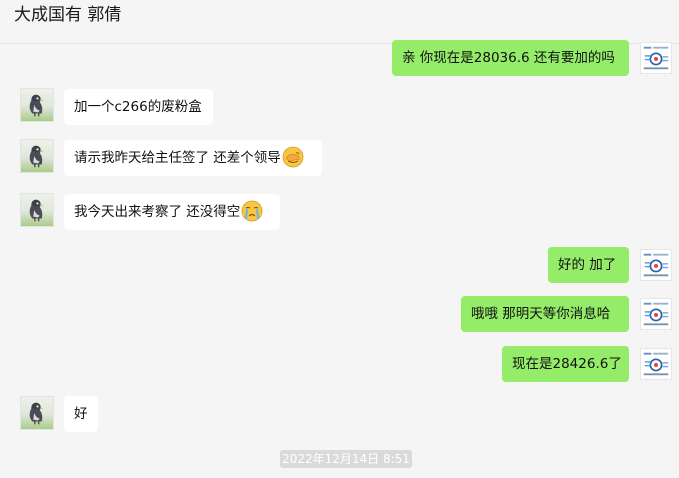 The width and height of the screenshot is (679, 478). What do you see at coordinates (157, 212) in the screenshot?
I see `message-text: 我今天出来考察了 还没得空` at bounding box center [157, 212].